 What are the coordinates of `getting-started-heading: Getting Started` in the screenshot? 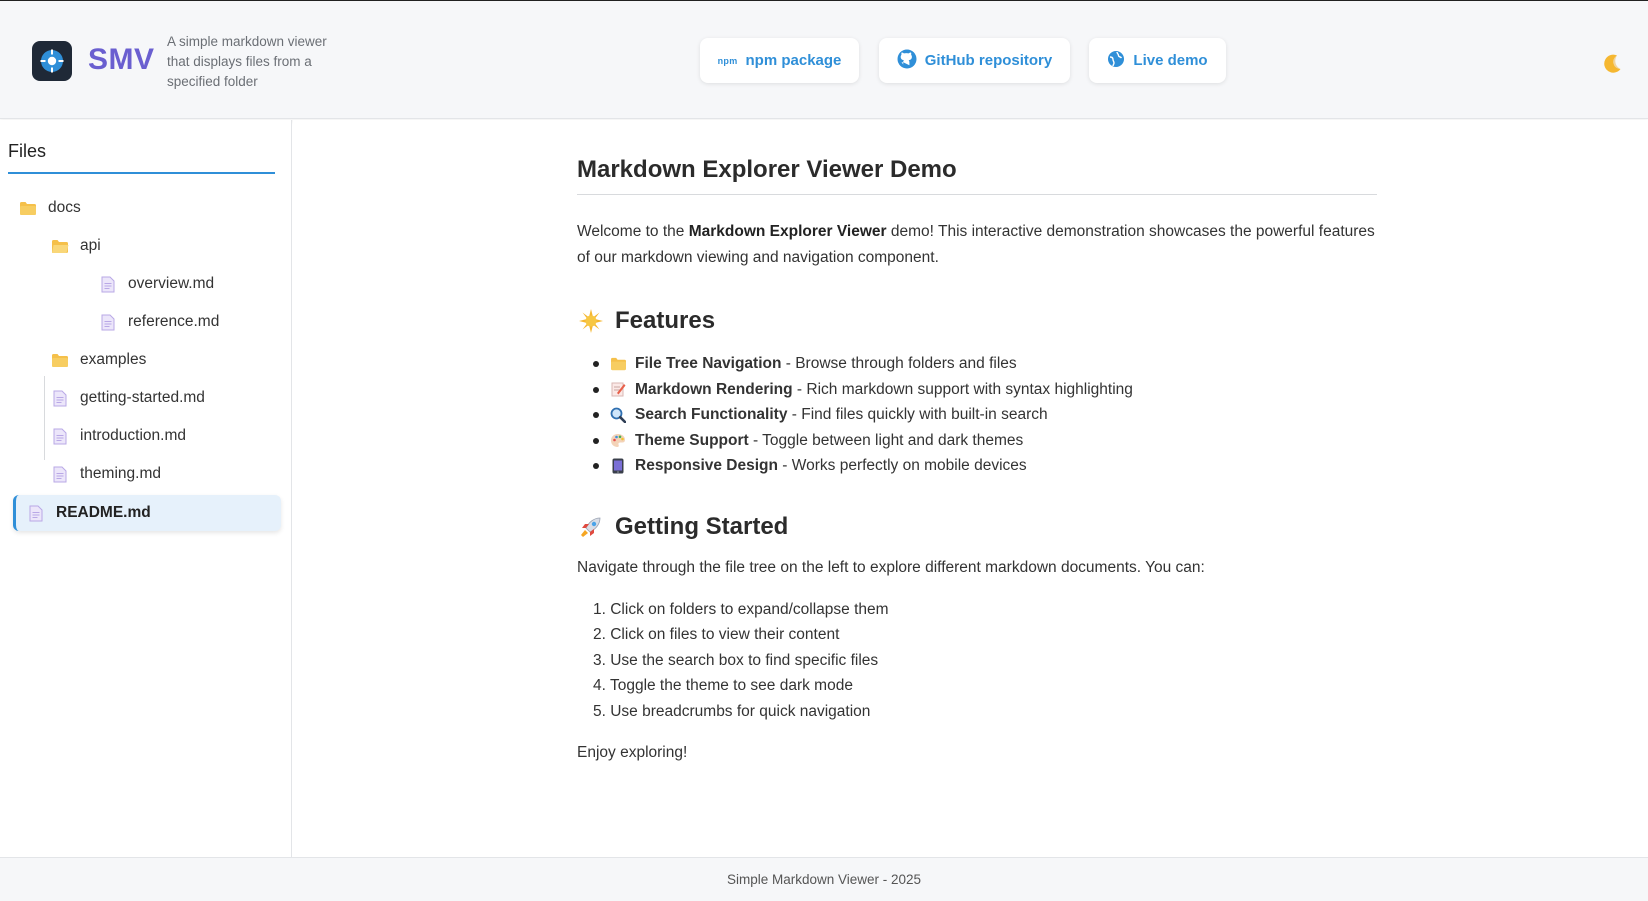 It's located at (977, 527).